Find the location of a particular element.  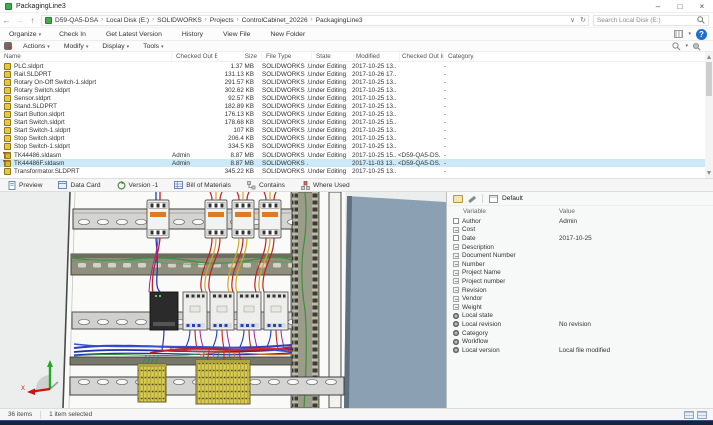

command-button: History is located at coordinates (193, 34).